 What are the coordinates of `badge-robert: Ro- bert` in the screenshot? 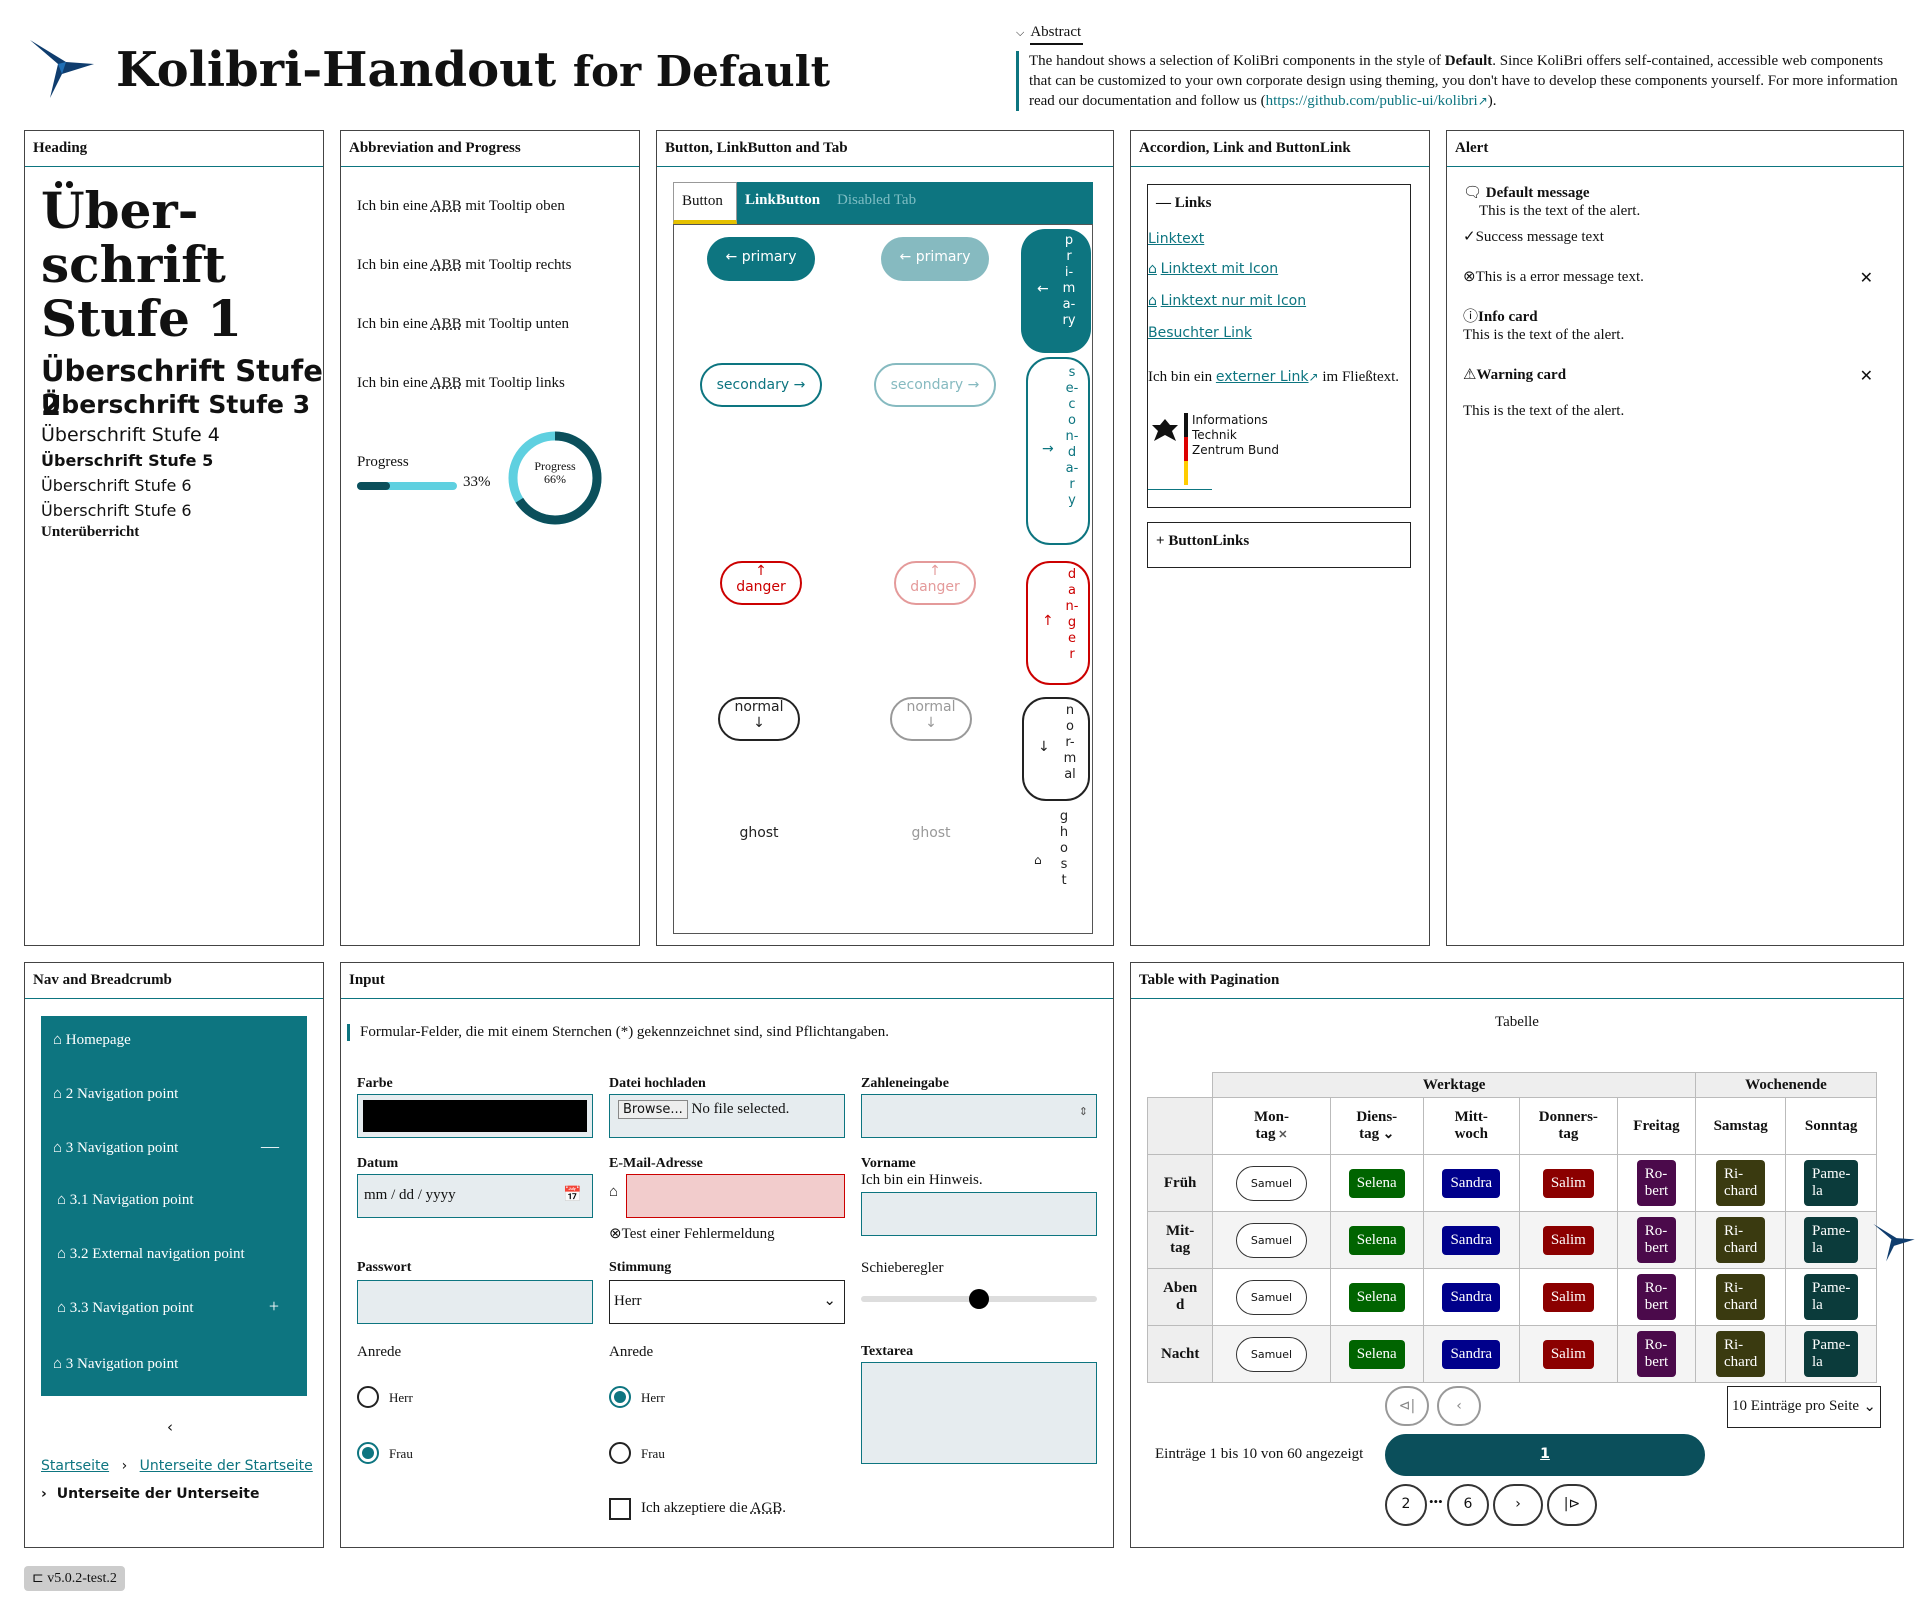 It's located at (1656, 1297).